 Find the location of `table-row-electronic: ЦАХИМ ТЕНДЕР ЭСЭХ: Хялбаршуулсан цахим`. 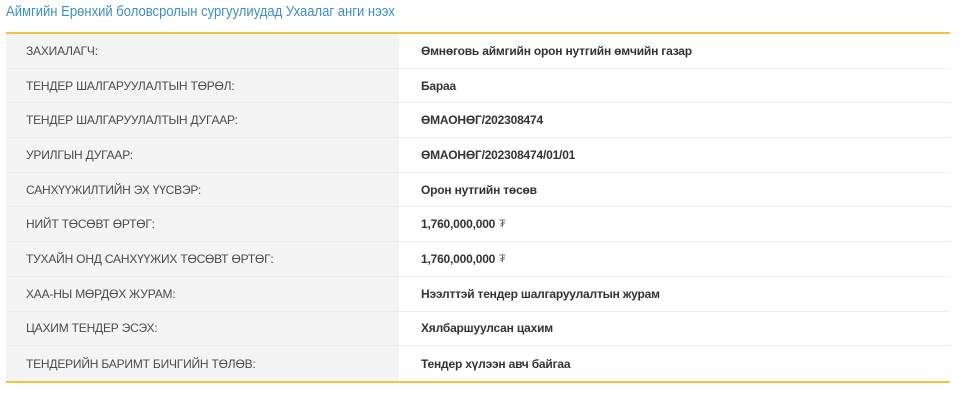

table-row-electronic: ЦАХИМ ТЕНДЕР ЭСЭХ: Хялбаршуулсан цахим is located at coordinates (478, 329).